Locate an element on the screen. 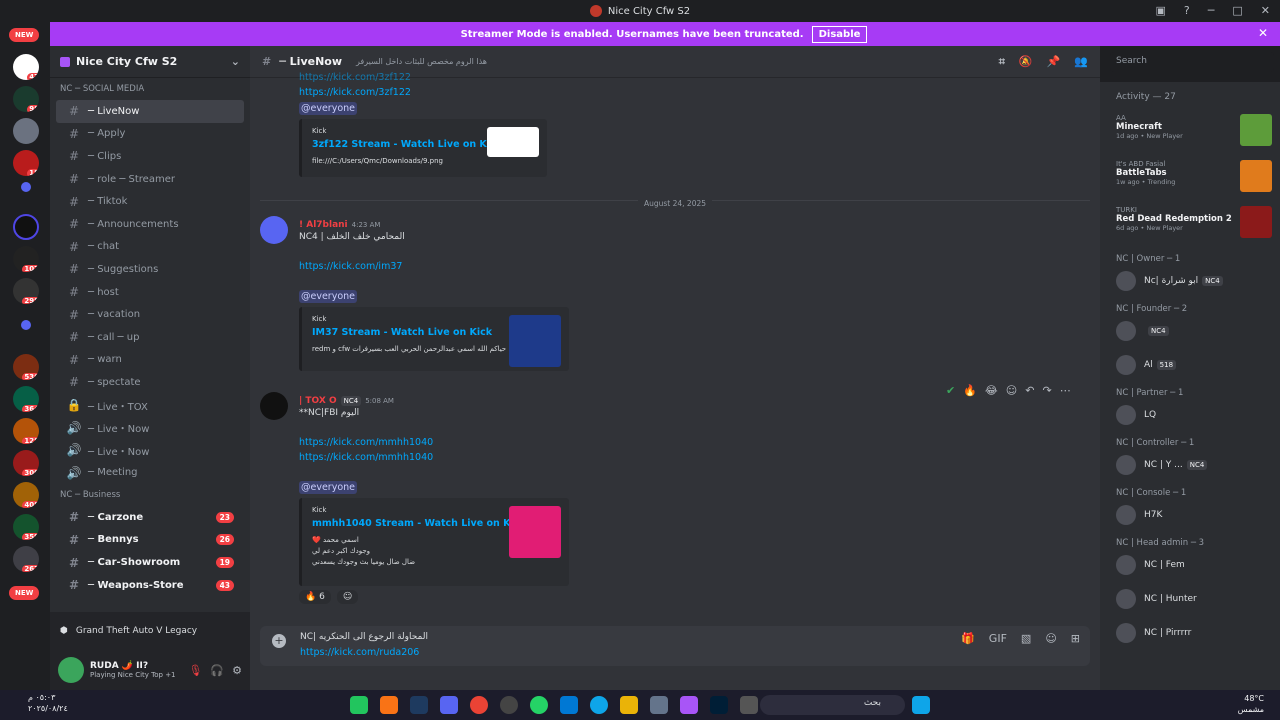  member-item: NC | Y ... NC4 is located at coordinates (1190, 465).